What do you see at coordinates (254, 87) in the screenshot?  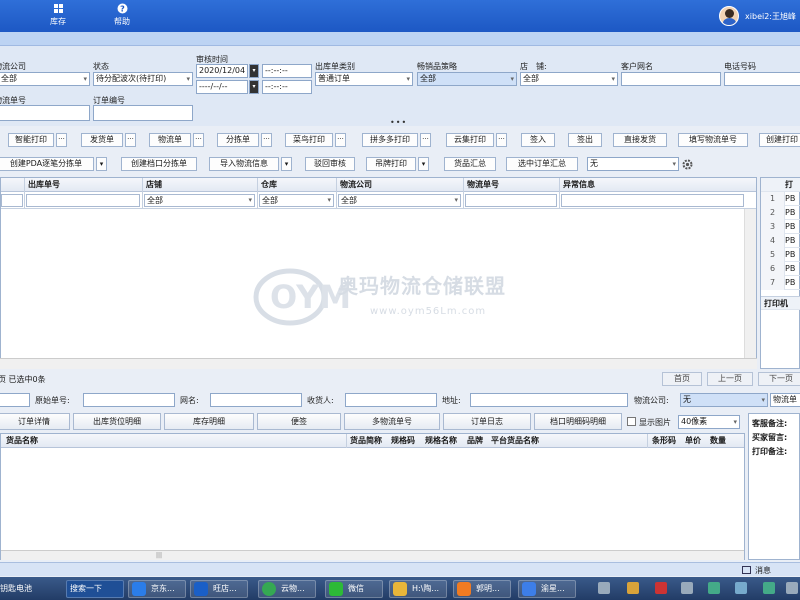 I see `audit-date-to-picker: ▾` at bounding box center [254, 87].